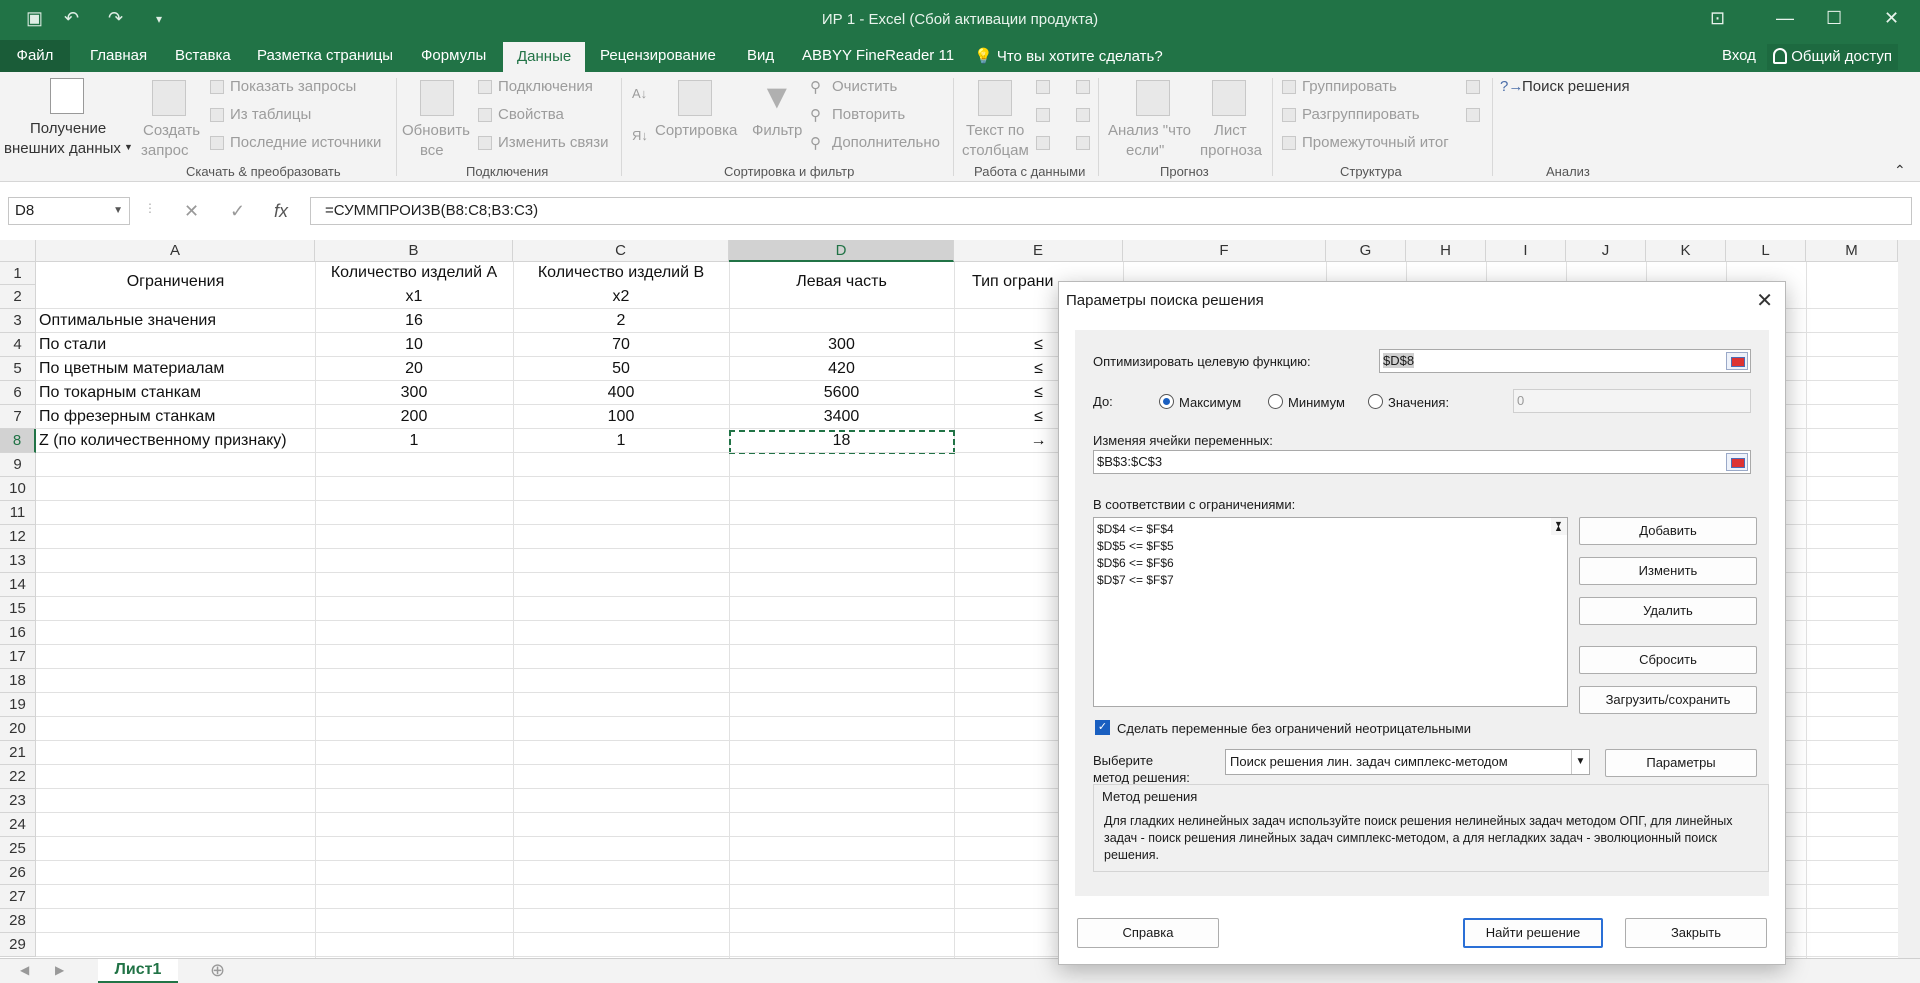  What do you see at coordinates (1668, 700) in the screenshot?
I see `load-save-button: Загрузить/сохранить` at bounding box center [1668, 700].